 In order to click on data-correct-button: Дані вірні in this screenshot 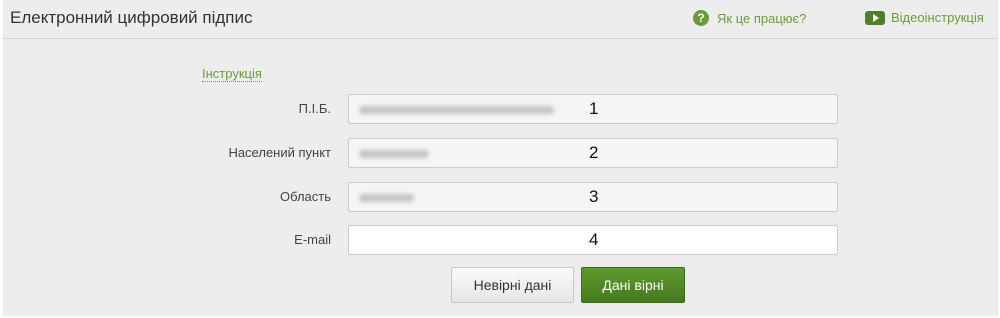, I will do `click(633, 285)`.